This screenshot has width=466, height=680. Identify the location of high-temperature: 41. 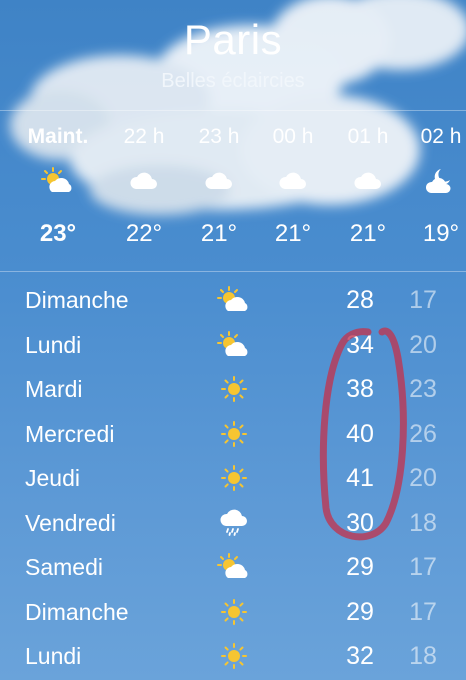
(360, 478).